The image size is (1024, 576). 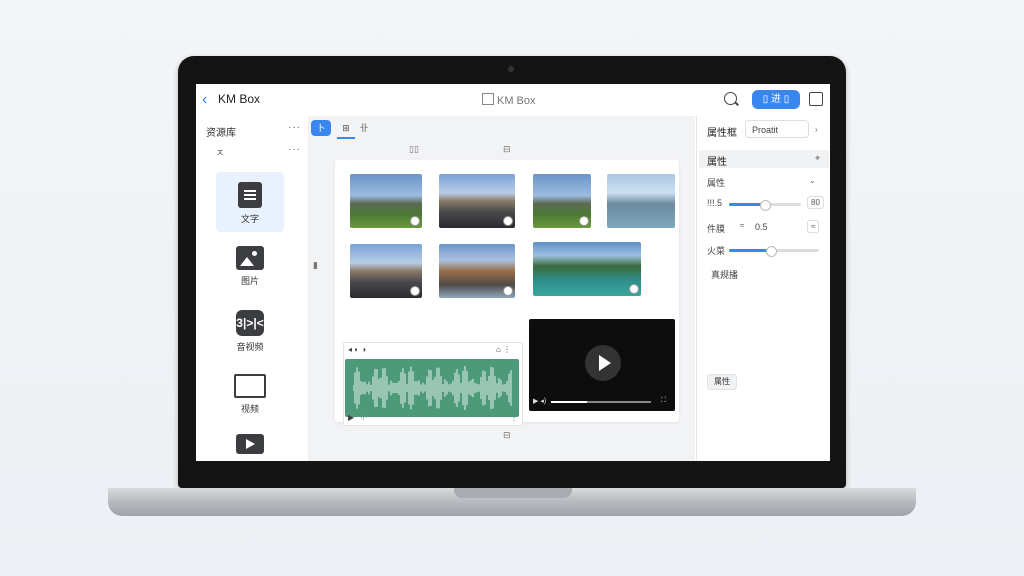 What do you see at coordinates (761, 227) in the screenshot?
I see `row-value: 0.5` at bounding box center [761, 227].